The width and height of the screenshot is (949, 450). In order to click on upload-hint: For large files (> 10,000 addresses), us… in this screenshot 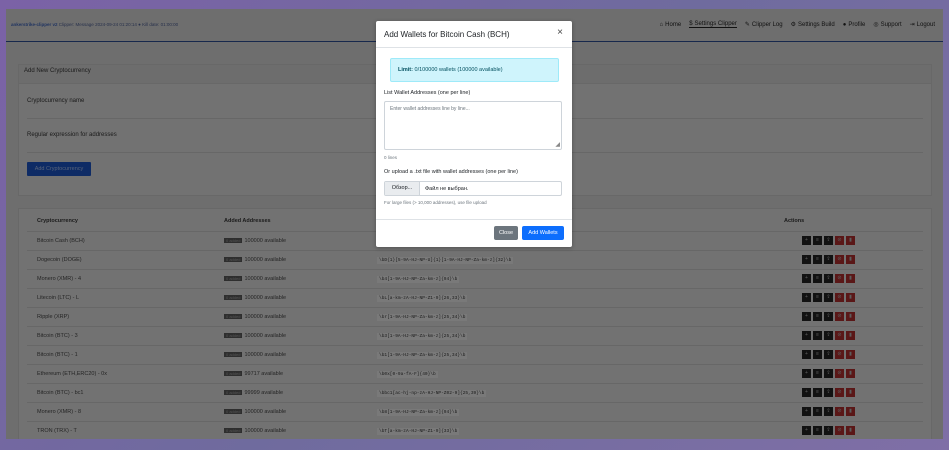, I will do `click(435, 202)`.